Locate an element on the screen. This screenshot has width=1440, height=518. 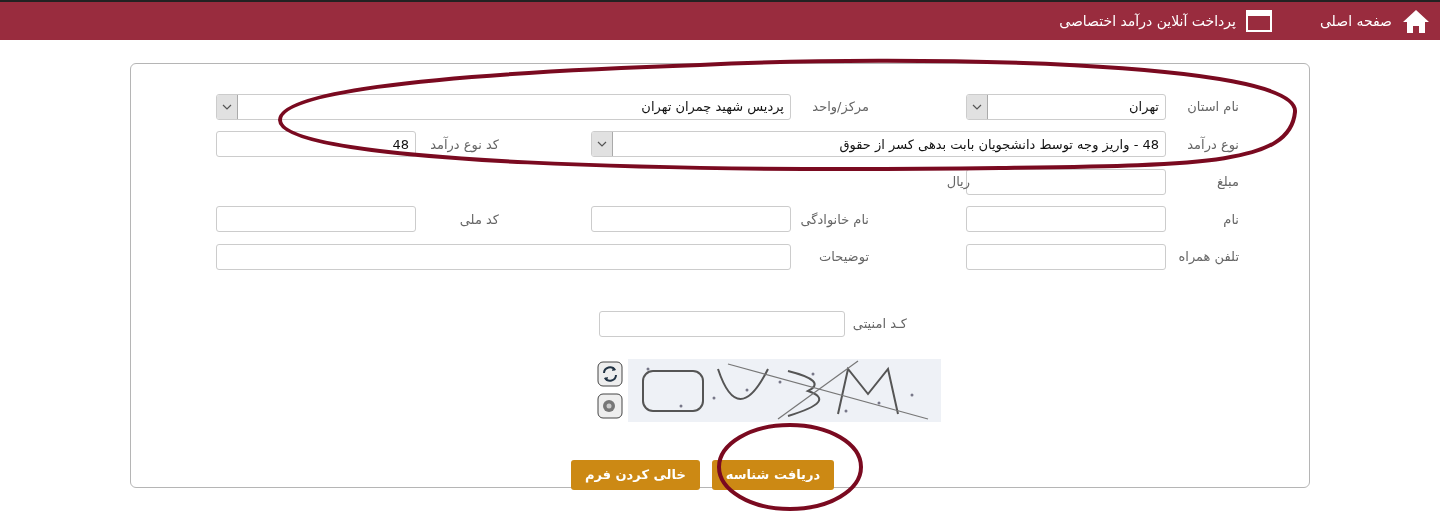
field-label: مرکز/واحد is located at coordinates (840, 107).